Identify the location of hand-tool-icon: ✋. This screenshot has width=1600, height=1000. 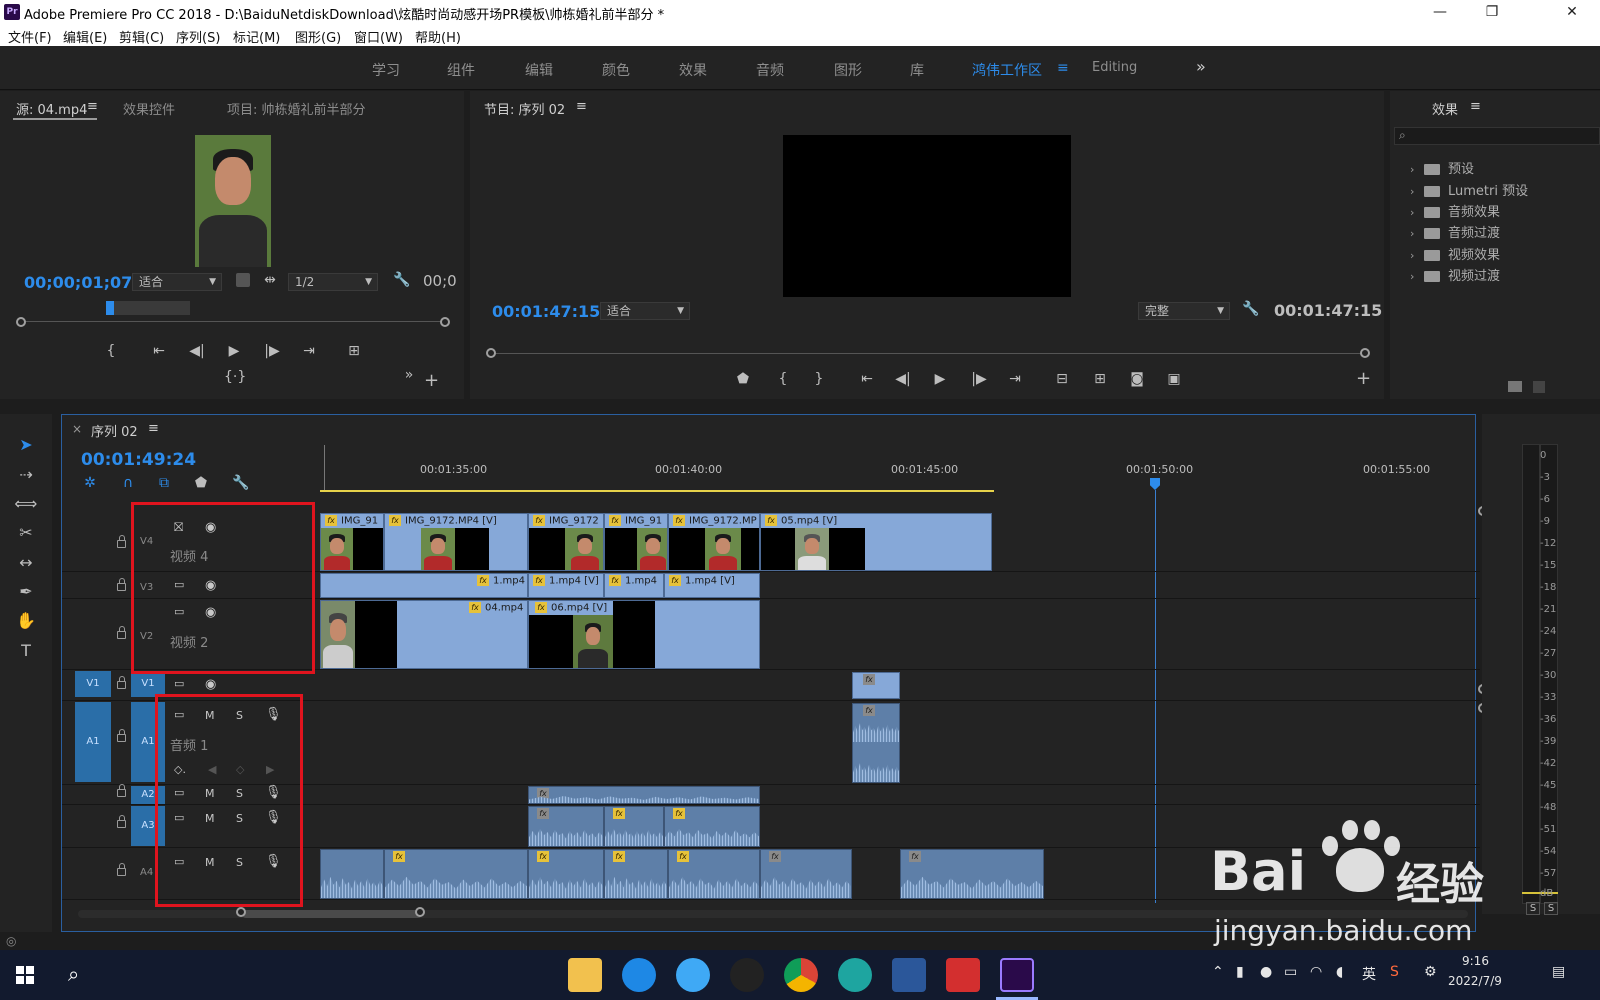
(26, 621).